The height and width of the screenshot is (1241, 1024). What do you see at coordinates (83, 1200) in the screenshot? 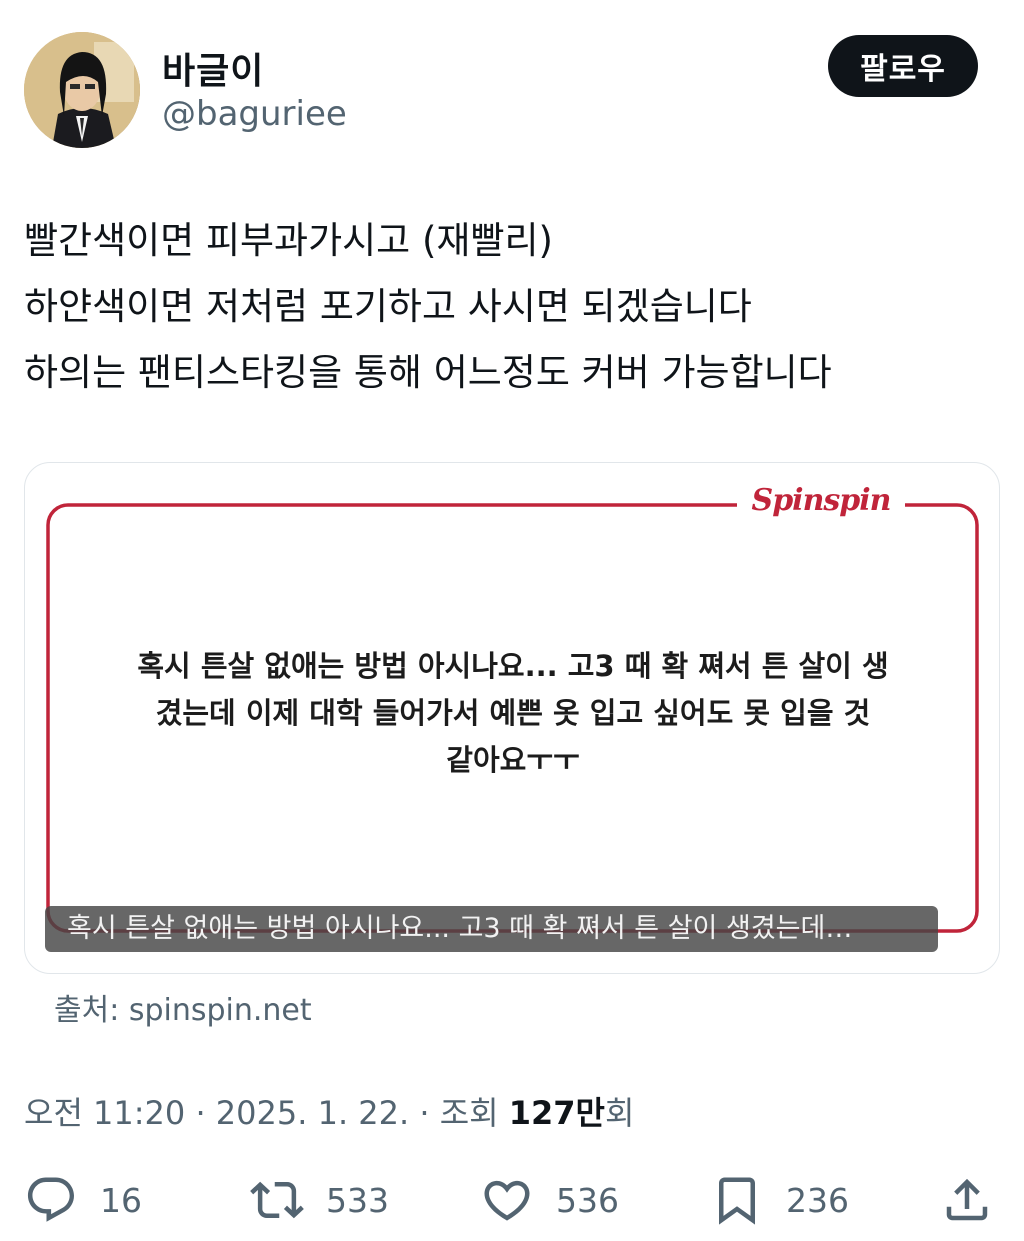
I see `reply-button: 16` at bounding box center [83, 1200].